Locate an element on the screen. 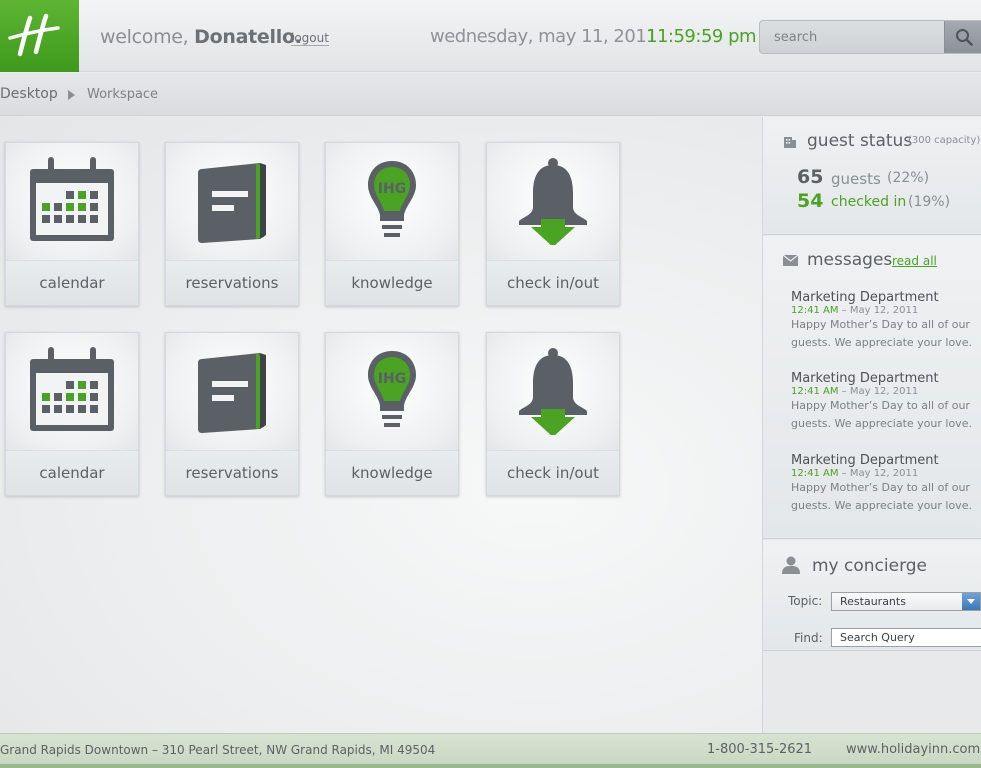  guests-label: guests is located at coordinates (856, 179).